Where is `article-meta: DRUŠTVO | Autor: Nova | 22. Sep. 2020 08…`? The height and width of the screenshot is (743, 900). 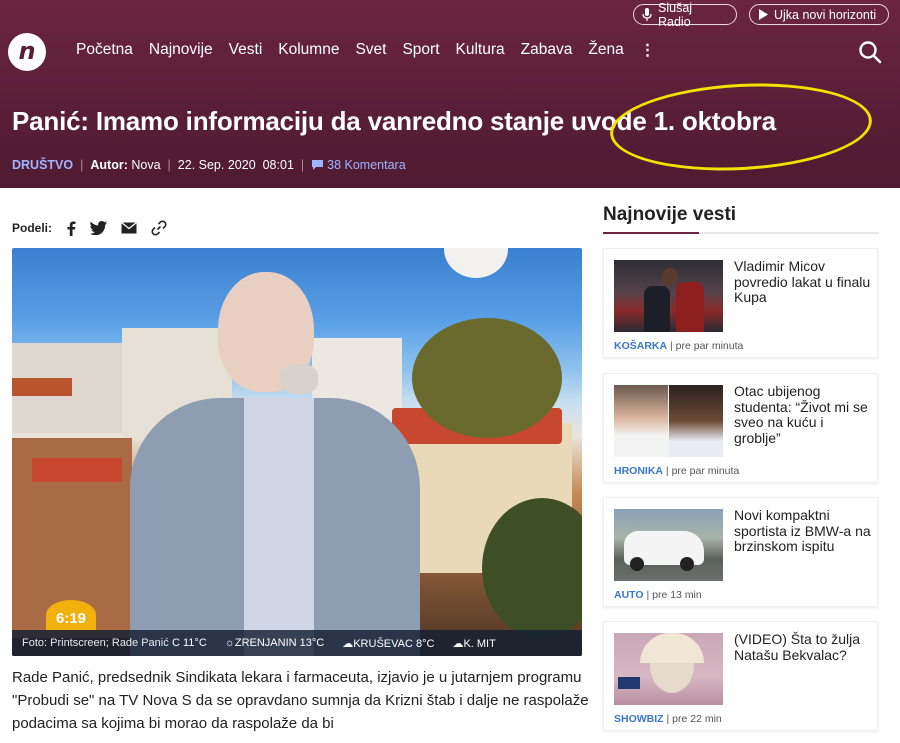
article-meta: DRUŠTVO | Autor: Nova | 22. Sep. 2020 08… is located at coordinates (209, 165).